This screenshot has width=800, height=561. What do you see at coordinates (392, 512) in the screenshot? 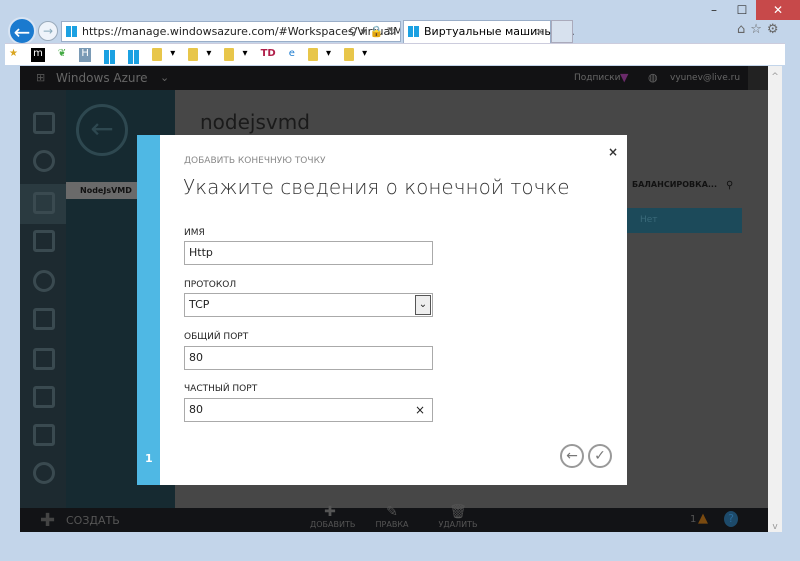
I see `pencil-icon: ✎` at bounding box center [392, 512].